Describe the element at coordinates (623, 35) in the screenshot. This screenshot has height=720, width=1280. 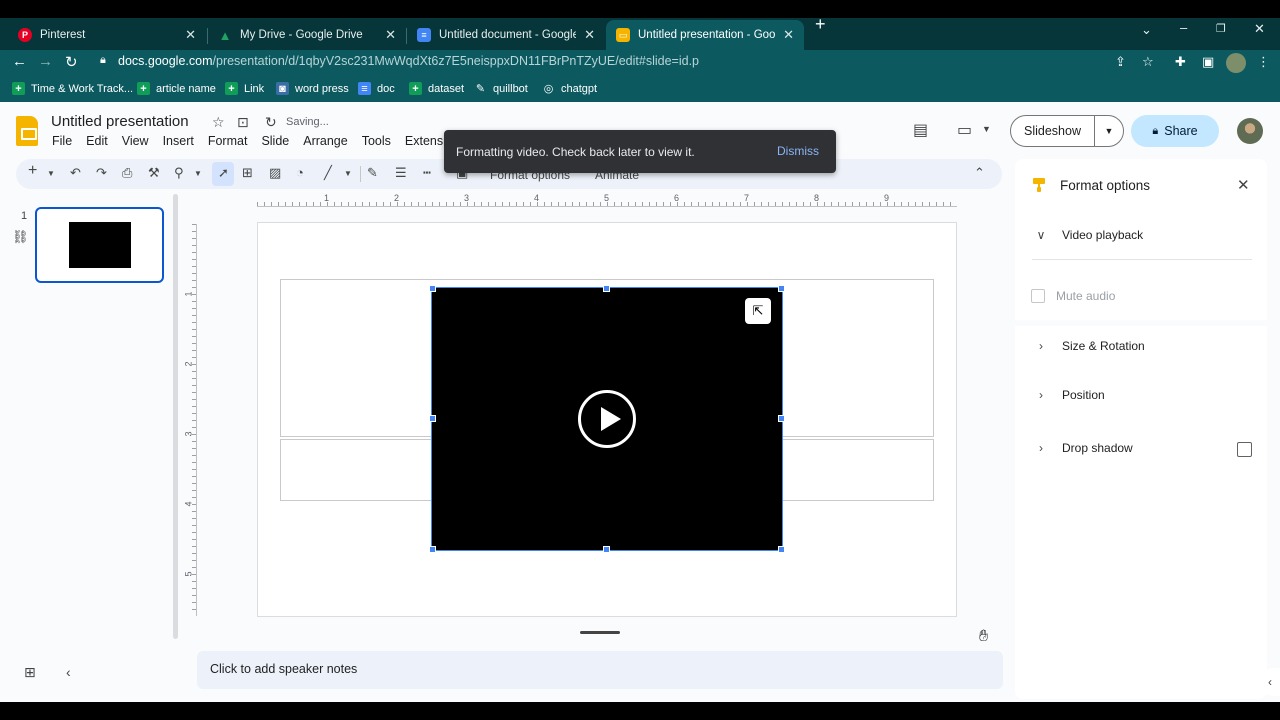
I see `google-slides-icon: ▭` at that location.